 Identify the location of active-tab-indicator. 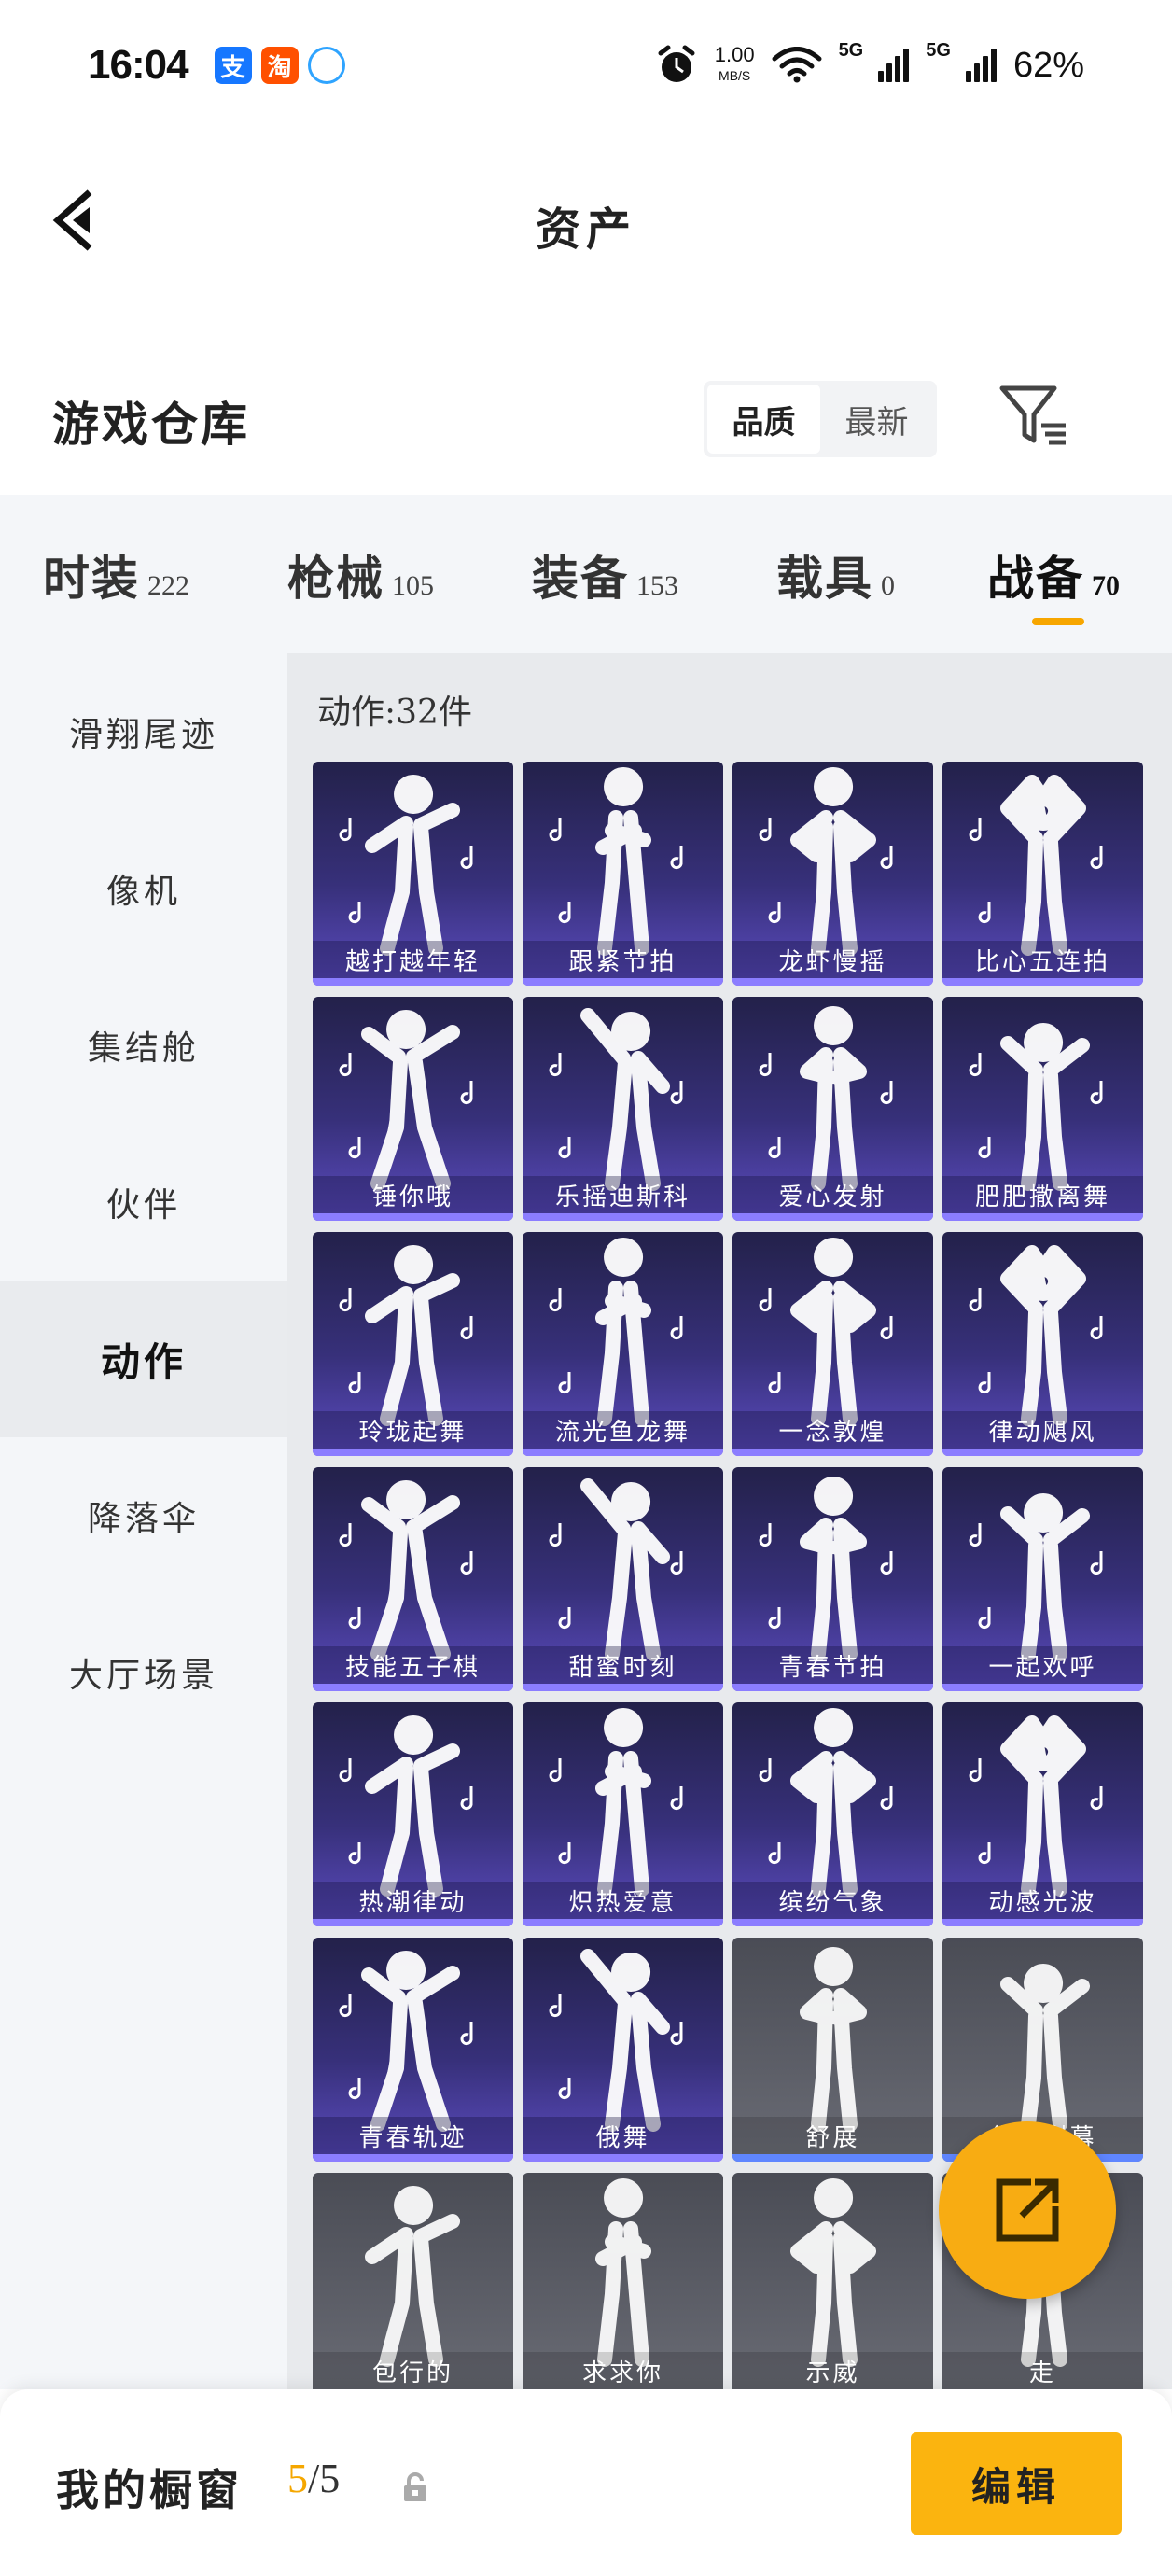
(1058, 621).